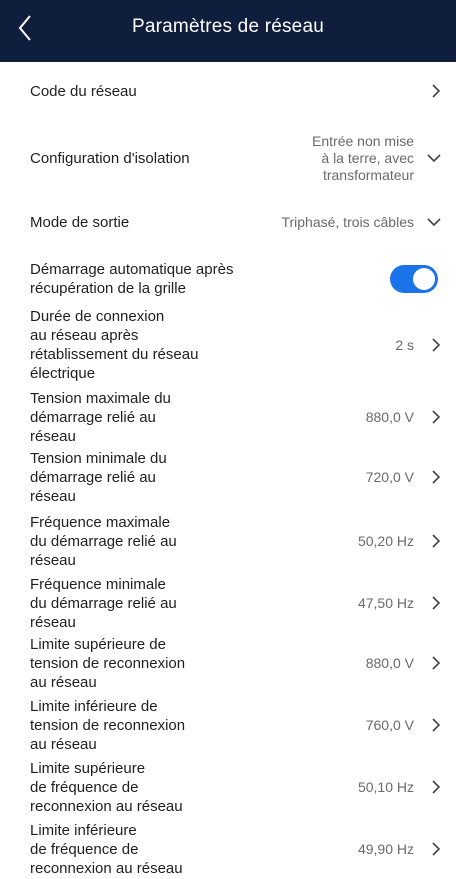 Image resolution: width=456 pixels, height=879 pixels. Describe the element at coordinates (385, 848) in the screenshot. I see `setting-value: 49,90 Hz` at that location.